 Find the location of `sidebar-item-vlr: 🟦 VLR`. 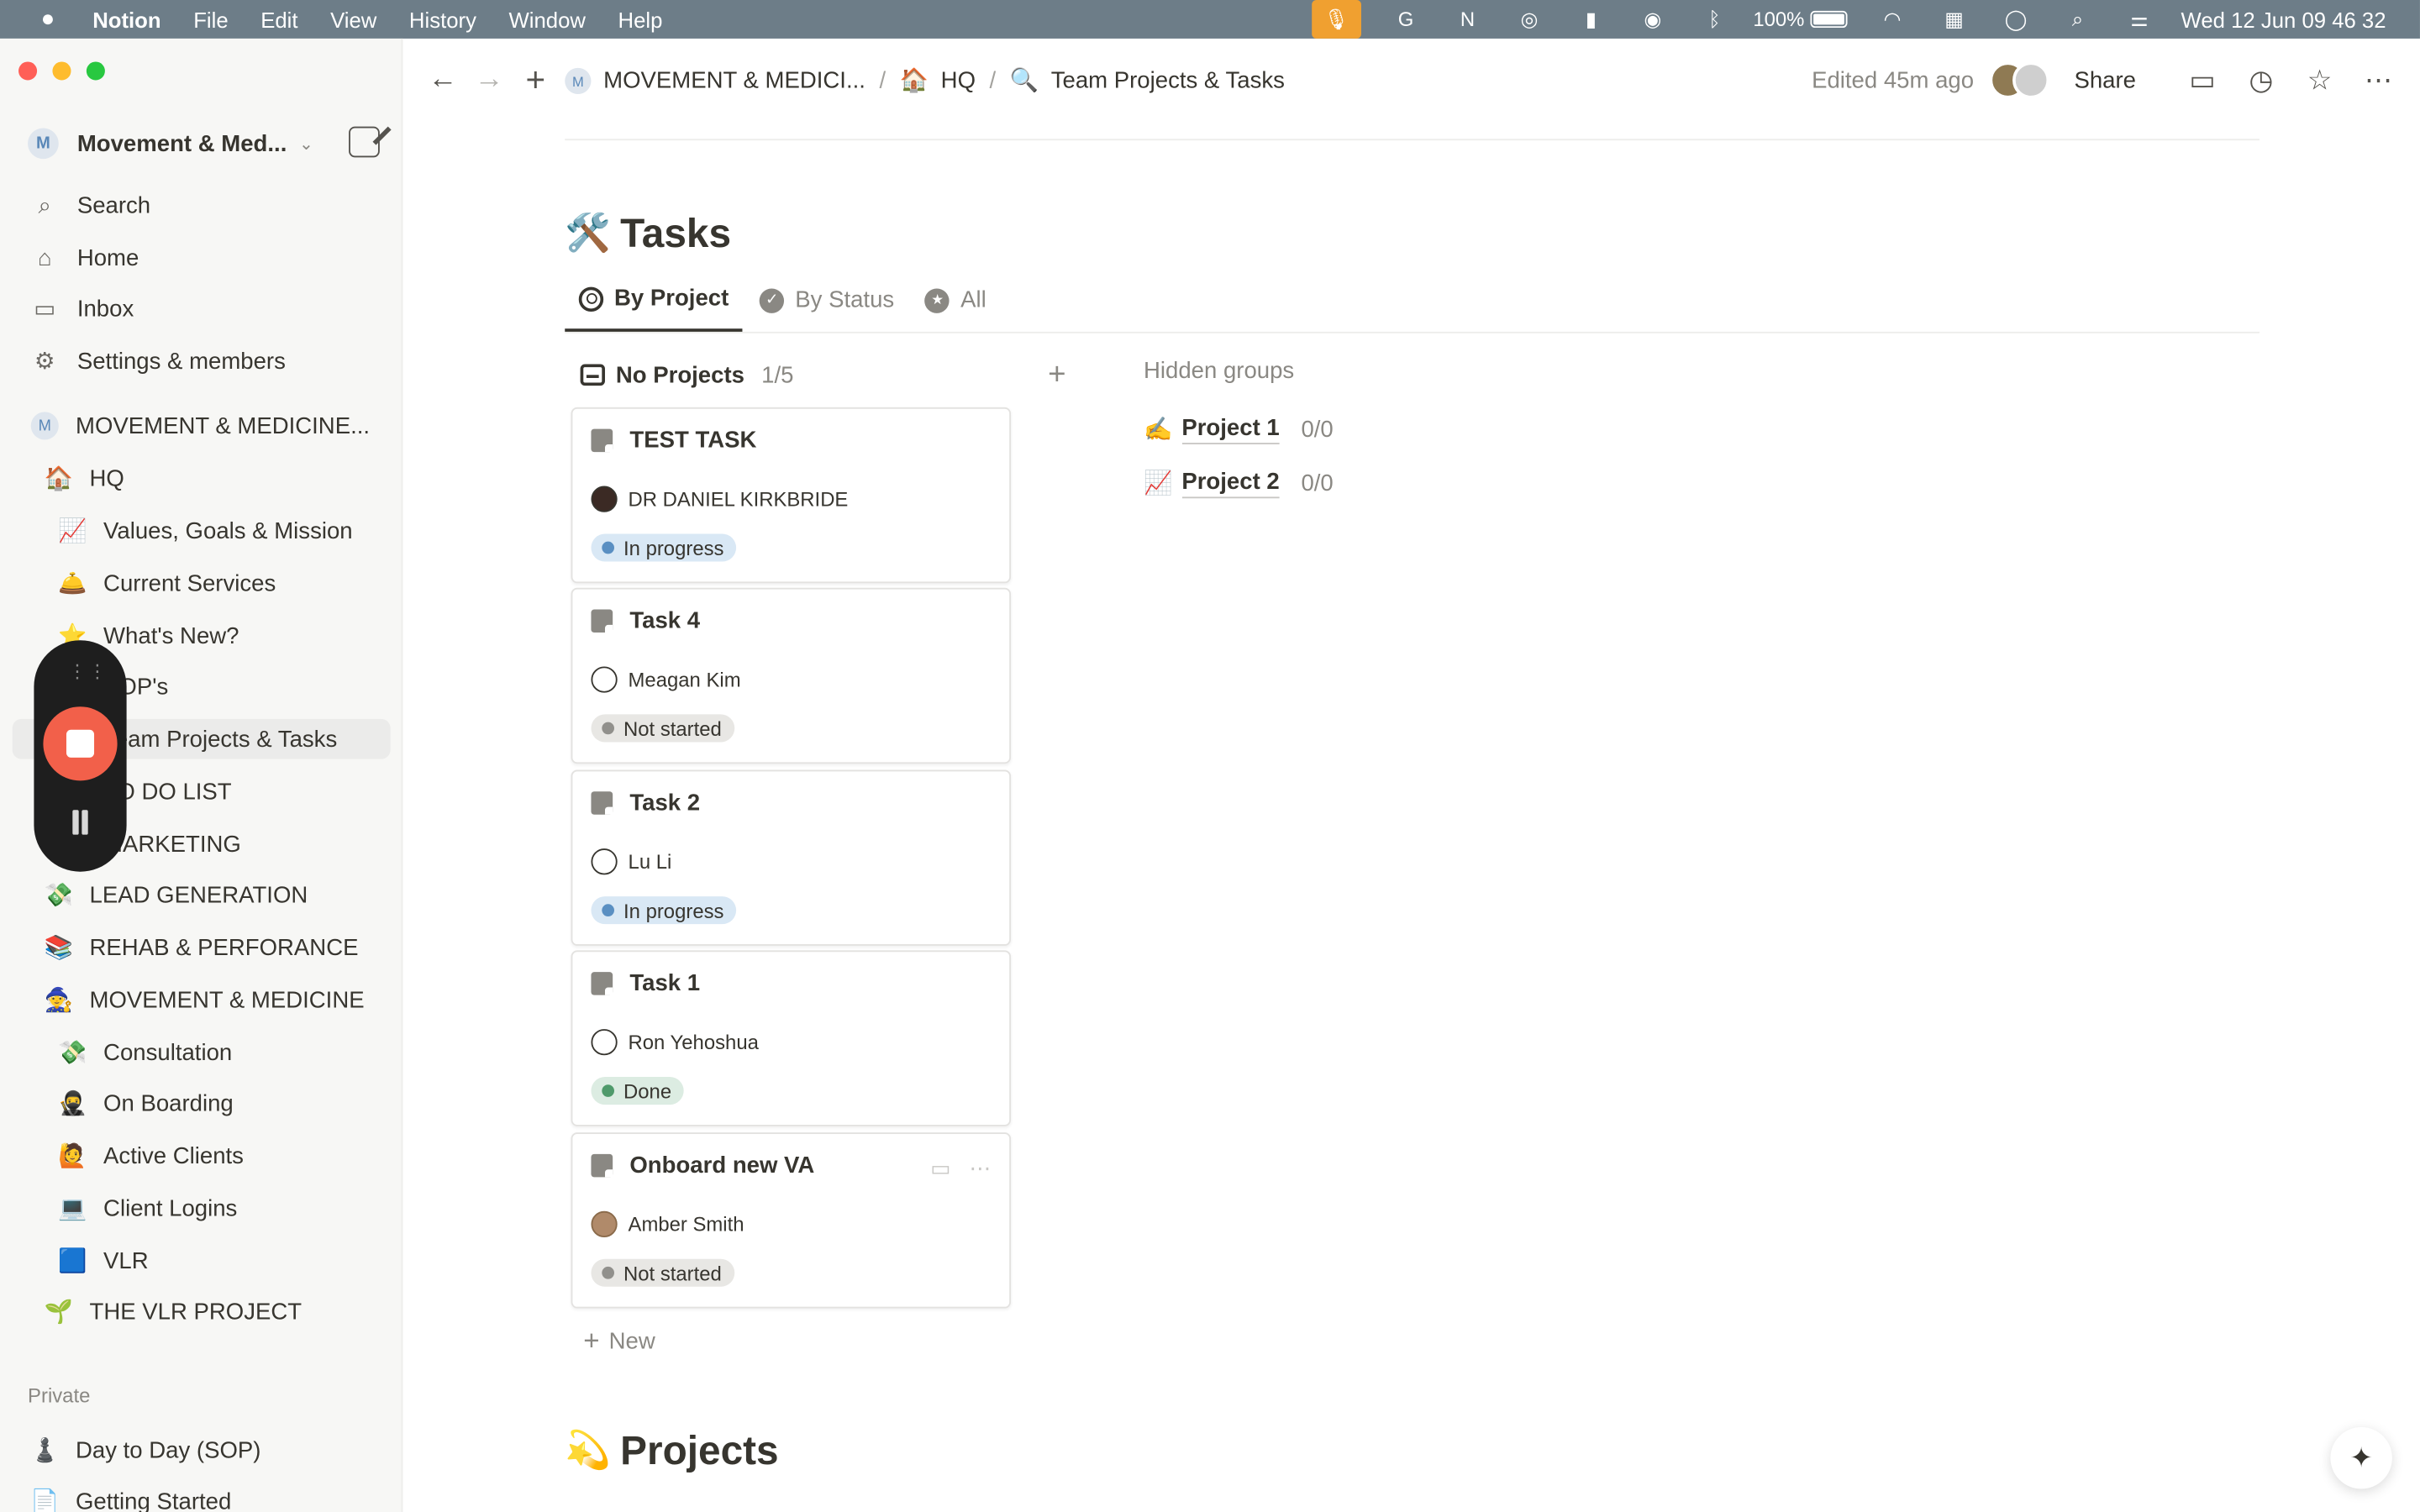

sidebar-item-vlr: 🟦 VLR is located at coordinates (102, 1261).